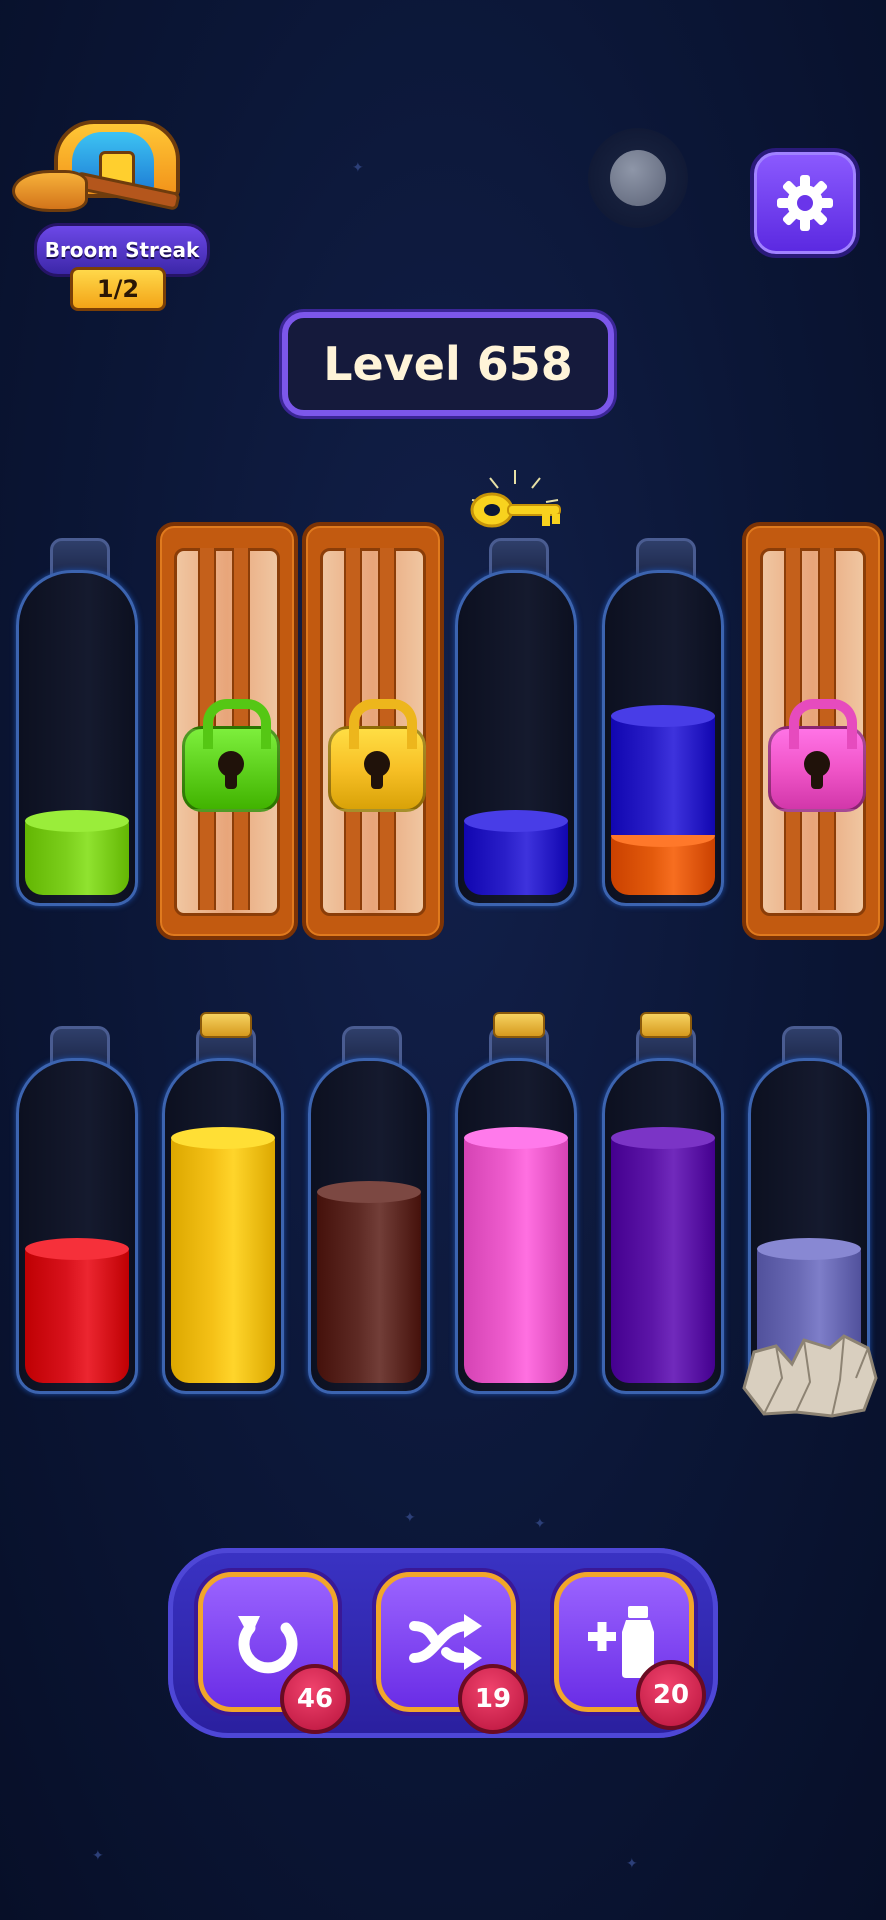  I want to click on yellow-padlock-icon, so click(377, 755).